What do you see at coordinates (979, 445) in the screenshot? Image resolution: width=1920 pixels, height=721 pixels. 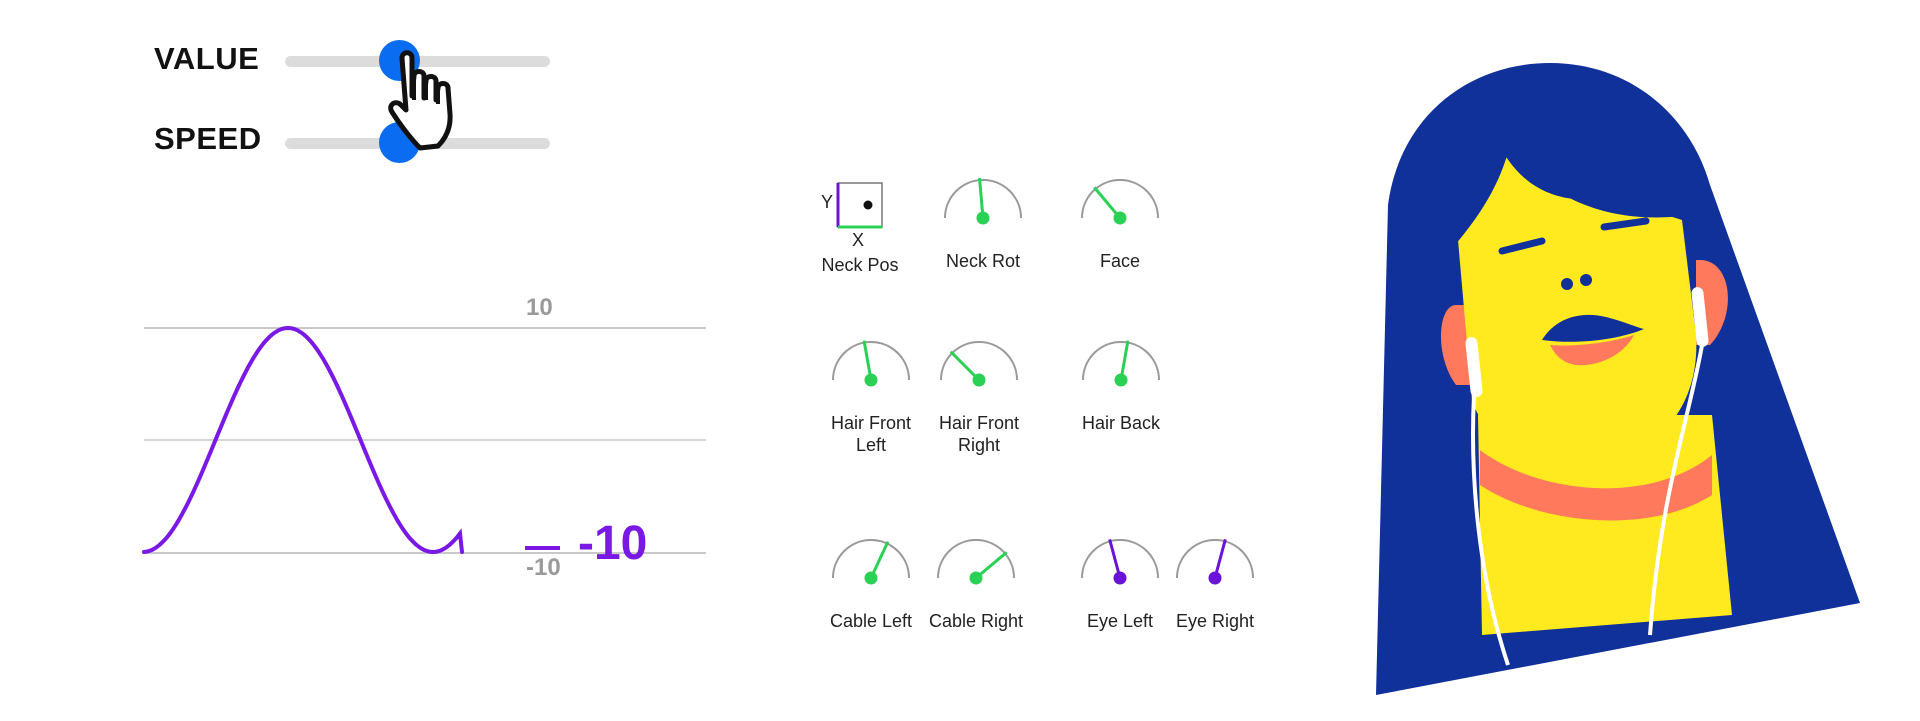 I see `hair-front-right-label-line: Right` at bounding box center [979, 445].